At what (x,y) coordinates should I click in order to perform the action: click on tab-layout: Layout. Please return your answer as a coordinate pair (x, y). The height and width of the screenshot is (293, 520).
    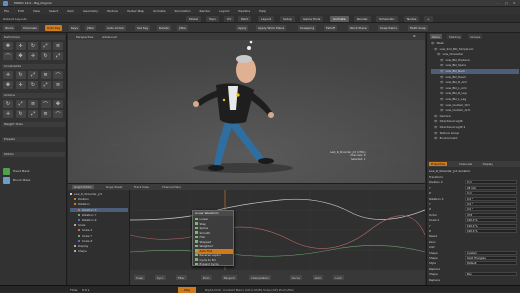
    Looking at the image, I should click on (266, 18).